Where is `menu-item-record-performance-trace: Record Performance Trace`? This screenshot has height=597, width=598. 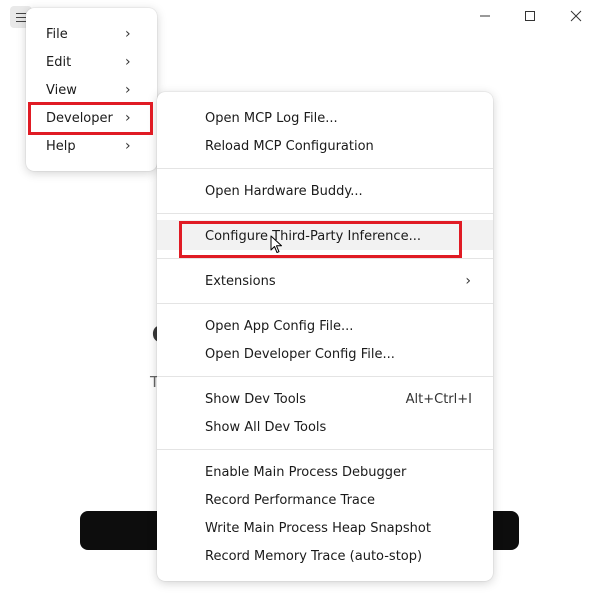 menu-item-record-performance-trace: Record Performance Trace is located at coordinates (290, 500).